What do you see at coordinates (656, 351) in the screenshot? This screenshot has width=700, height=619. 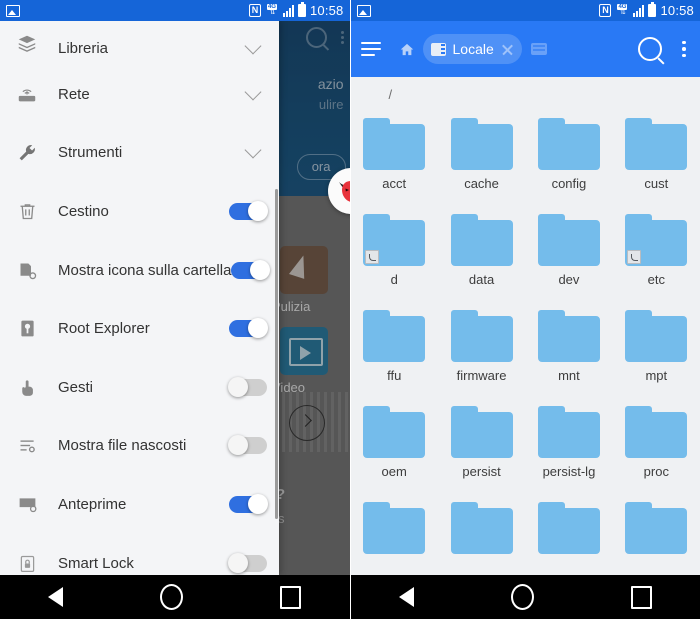 I see `folder-item: mpt` at bounding box center [656, 351].